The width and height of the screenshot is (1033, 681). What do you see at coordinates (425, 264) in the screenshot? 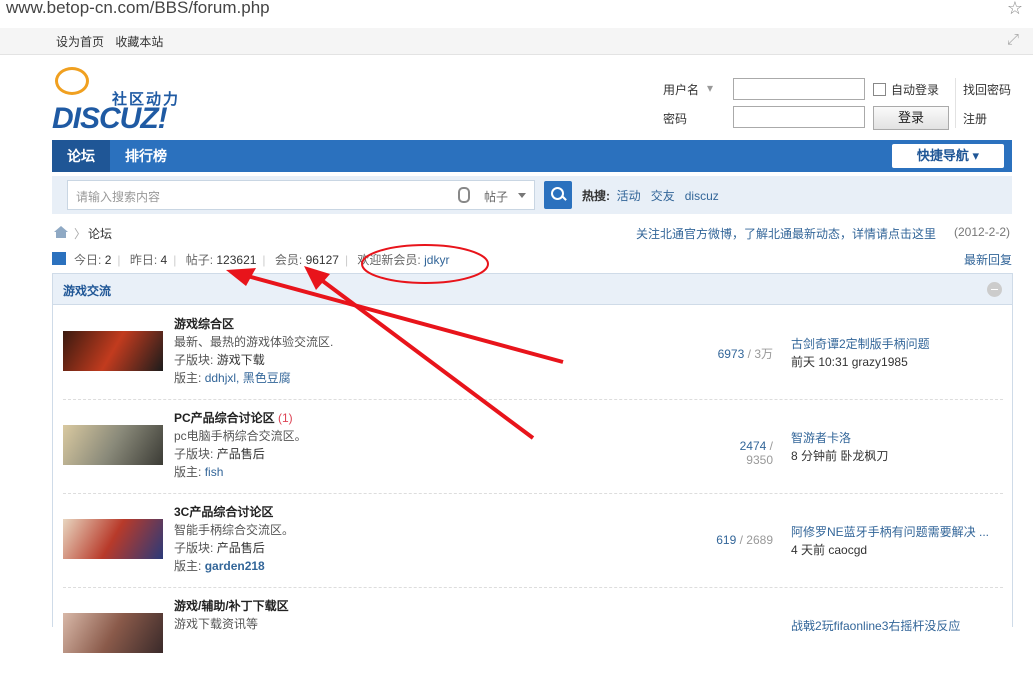
I see `annotation-ellipse` at bounding box center [425, 264].